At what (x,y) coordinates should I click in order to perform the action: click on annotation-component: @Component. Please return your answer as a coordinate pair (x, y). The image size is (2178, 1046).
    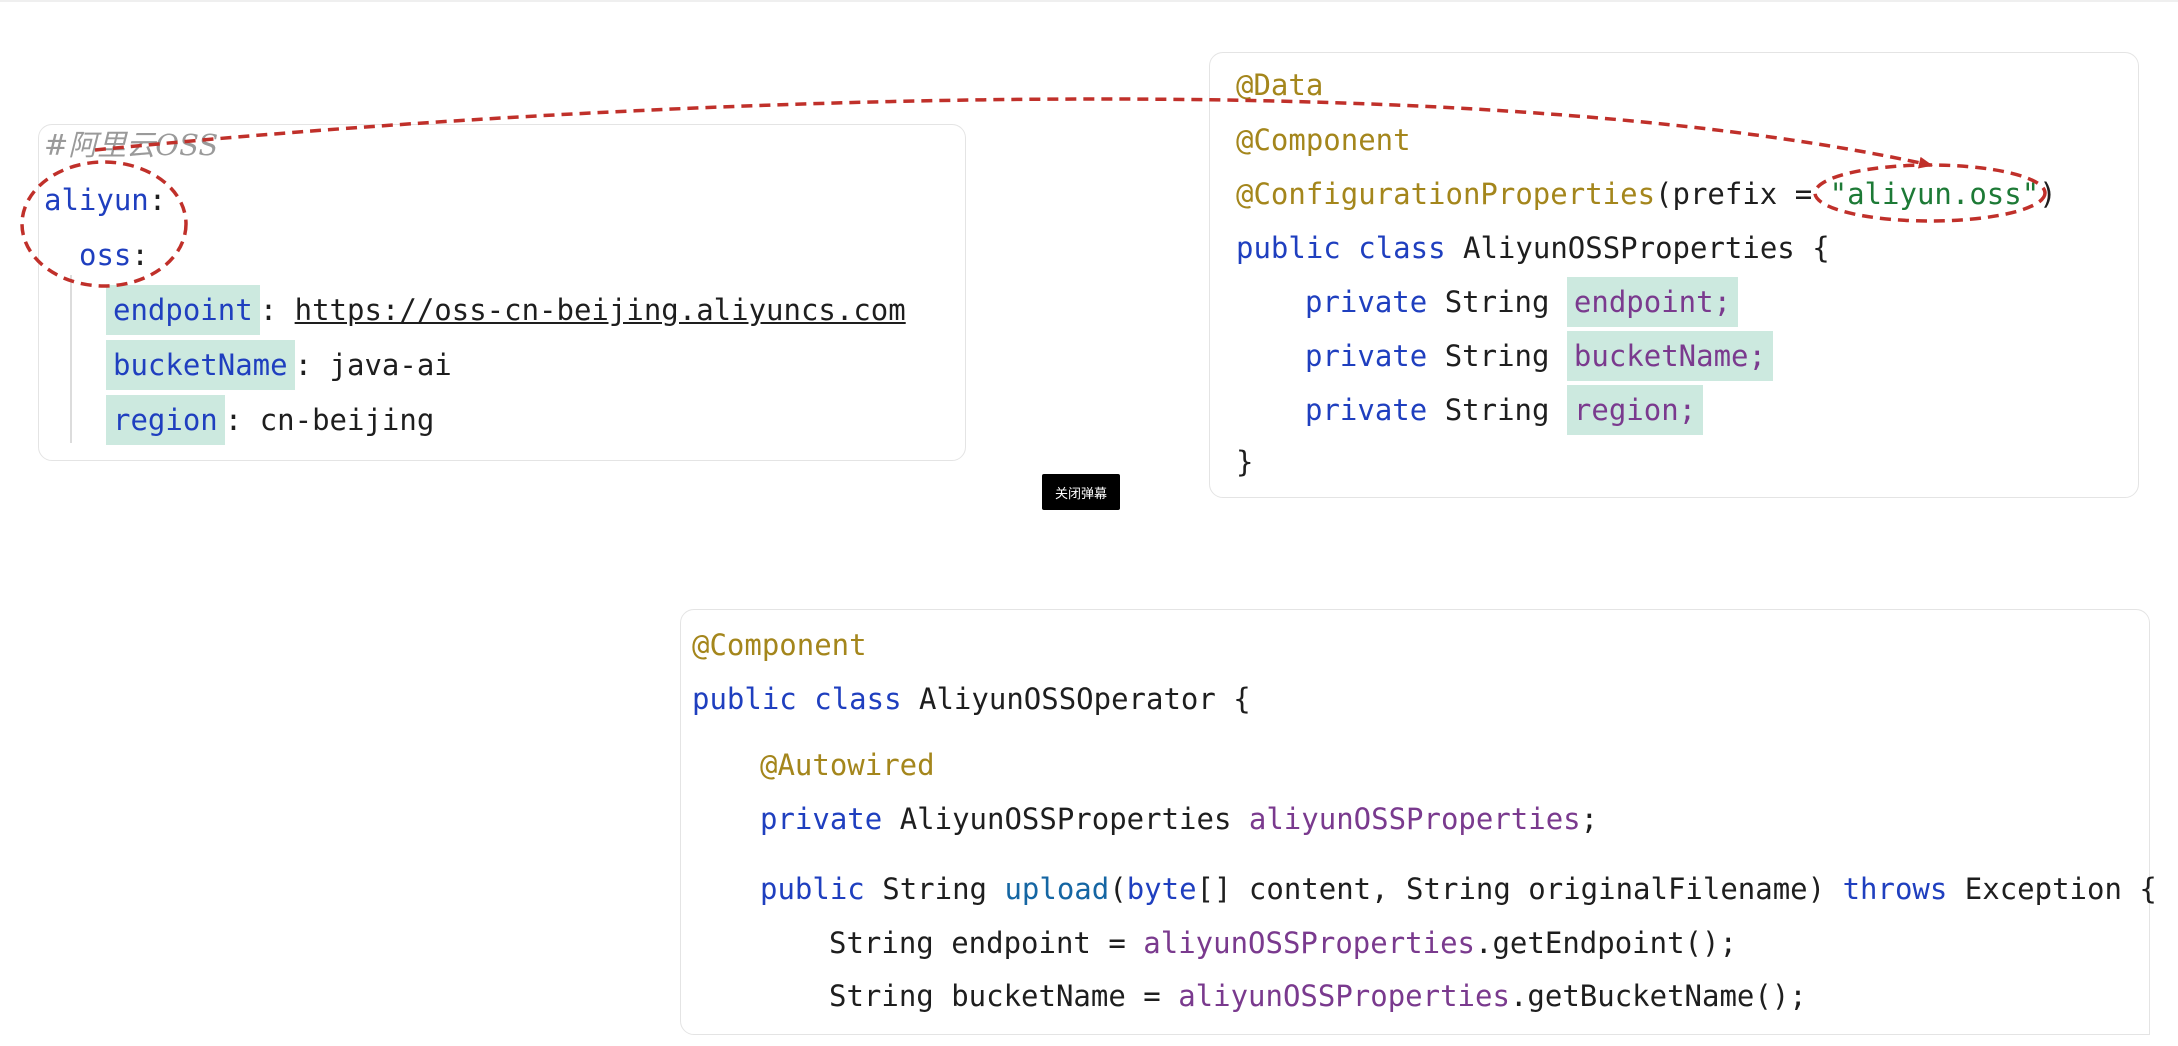
    Looking at the image, I should click on (1323, 140).